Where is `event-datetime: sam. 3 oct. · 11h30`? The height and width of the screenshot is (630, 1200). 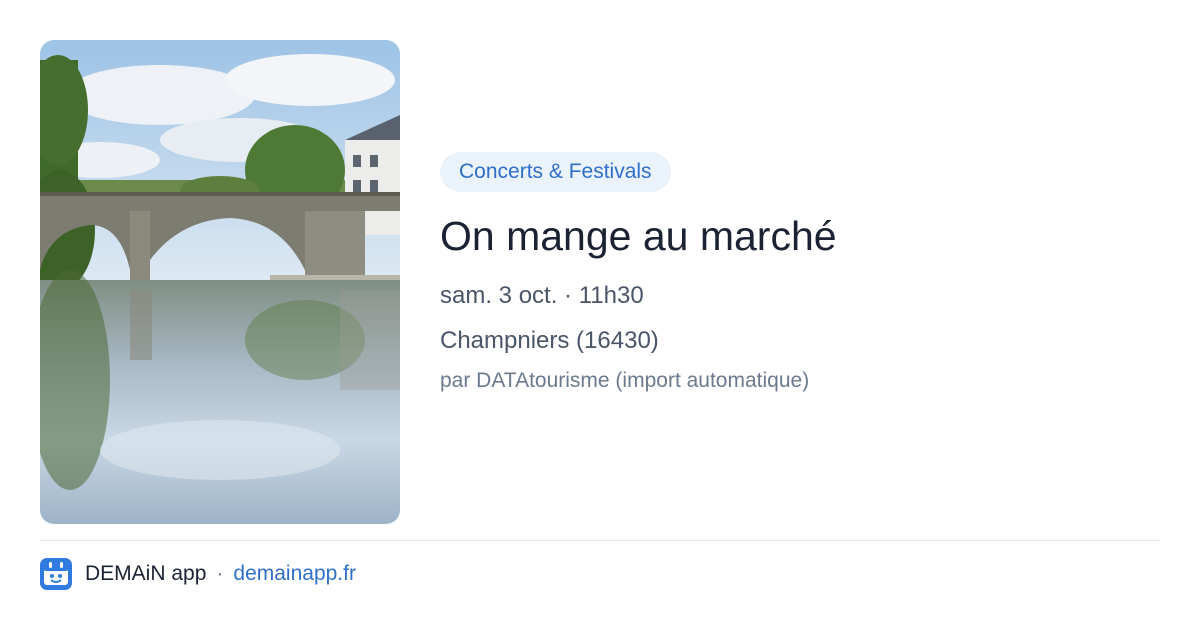 event-datetime: sam. 3 oct. · 11h30 is located at coordinates (542, 295).